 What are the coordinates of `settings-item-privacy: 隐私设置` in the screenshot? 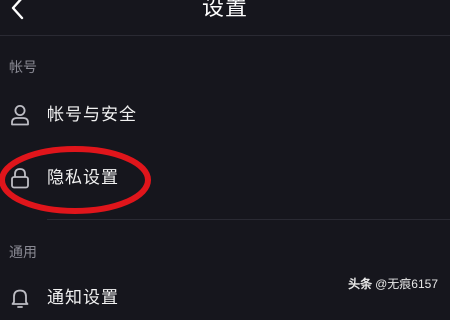 It's located at (225, 178).